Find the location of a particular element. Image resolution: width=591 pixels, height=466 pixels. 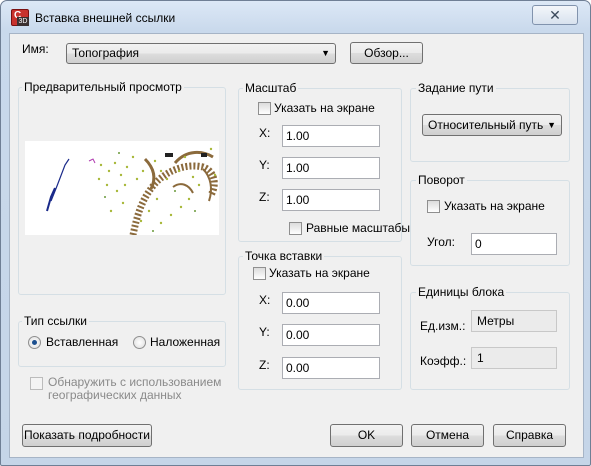

window-title: Вставка внешней ссылки is located at coordinates (105, 18).